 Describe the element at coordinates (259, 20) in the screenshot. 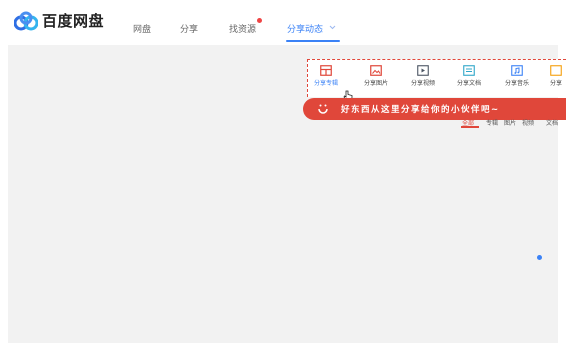

I see `new-notification-dot` at that location.